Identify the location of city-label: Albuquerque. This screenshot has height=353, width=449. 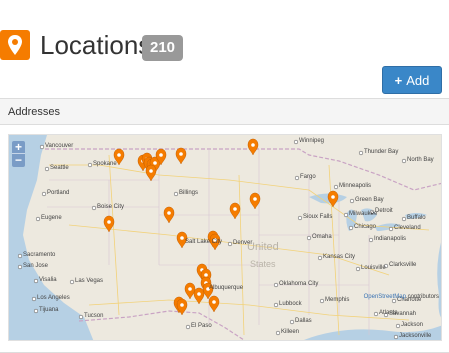
(226, 288).